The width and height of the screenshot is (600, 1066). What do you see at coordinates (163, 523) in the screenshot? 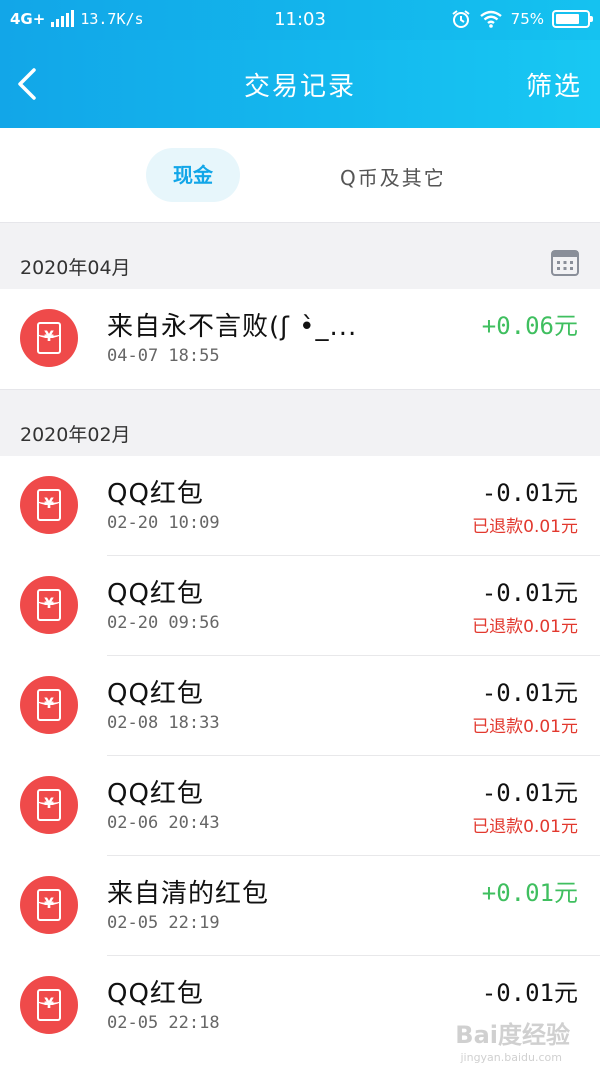
I see `transaction-time: 02-20 10:09` at bounding box center [163, 523].